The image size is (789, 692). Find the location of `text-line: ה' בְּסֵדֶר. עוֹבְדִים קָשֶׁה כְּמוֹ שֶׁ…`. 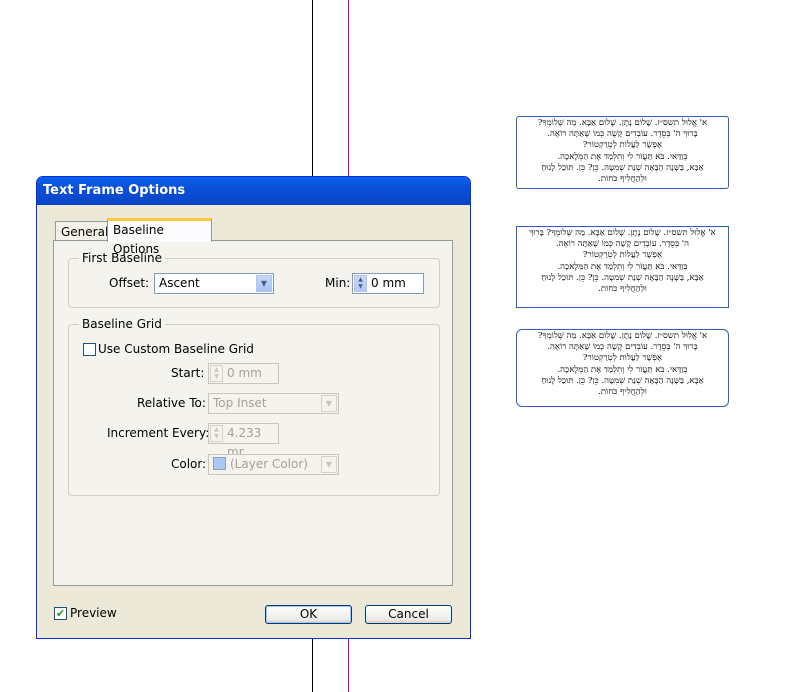

text-line: ה' בְּסֵדֶר. עוֹבְדִים קָשֶׁה כְּמוֹ שֶׁ… is located at coordinates (622, 244).